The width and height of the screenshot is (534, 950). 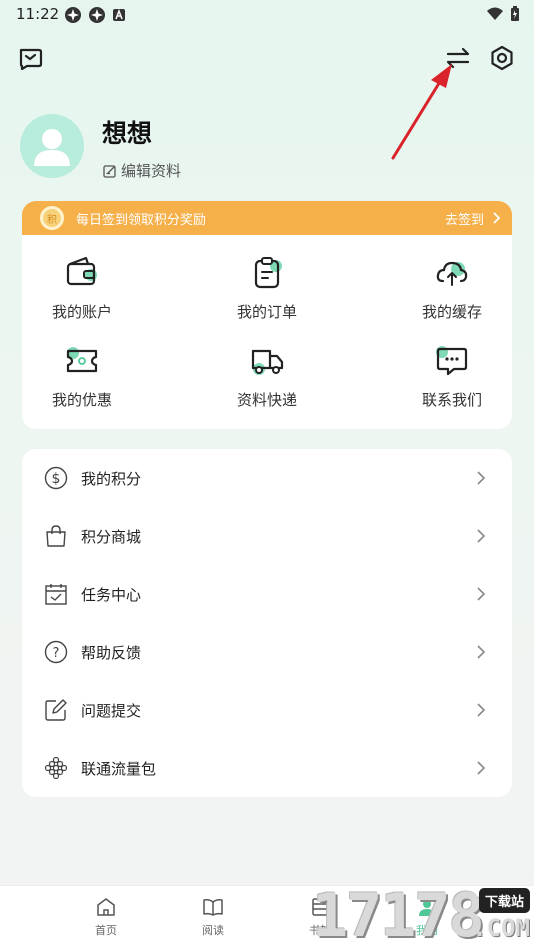 What do you see at coordinates (213, 930) in the screenshot?
I see `nav-label: 阅读` at bounding box center [213, 930].